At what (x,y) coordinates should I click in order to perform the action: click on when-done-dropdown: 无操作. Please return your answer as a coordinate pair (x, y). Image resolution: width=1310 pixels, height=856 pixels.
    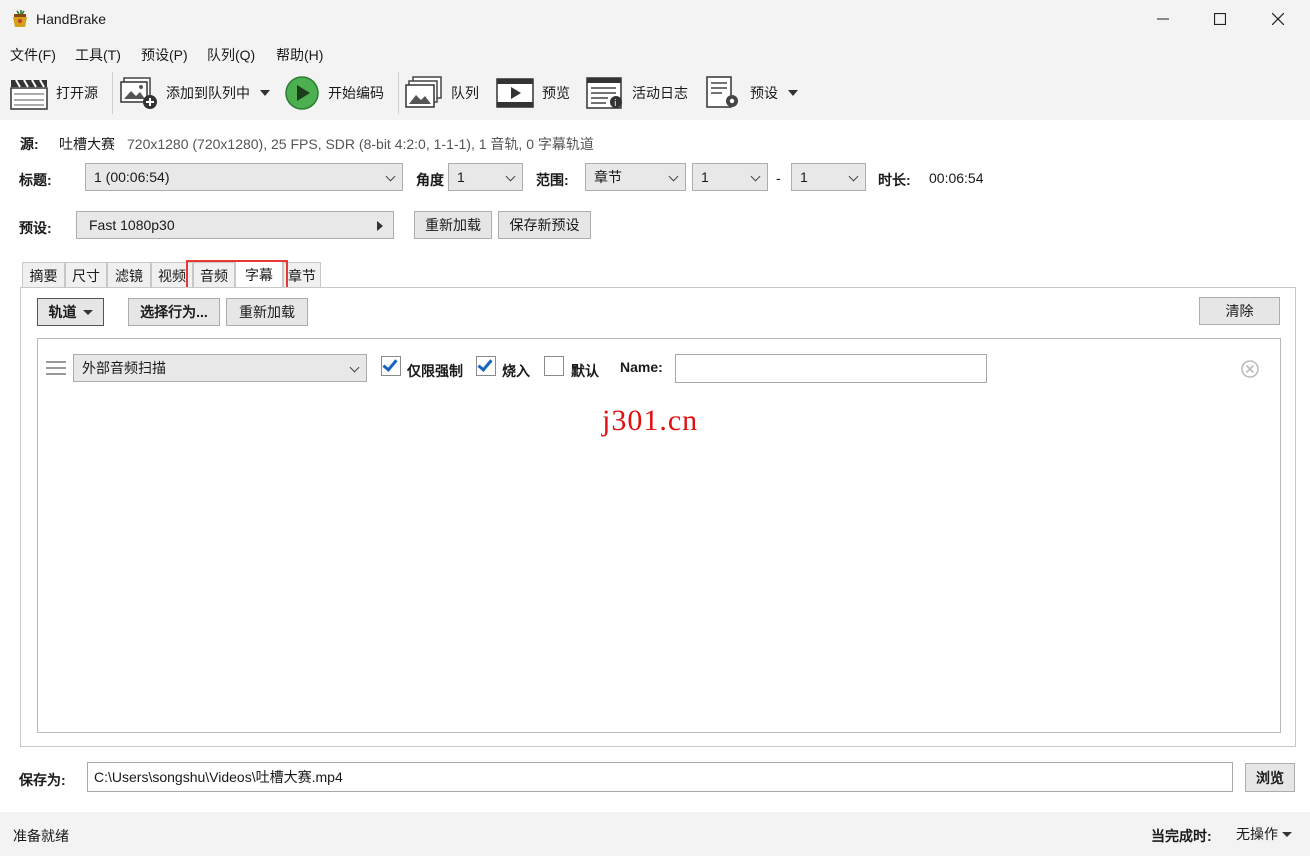
    Looking at the image, I should click on (1264, 834).